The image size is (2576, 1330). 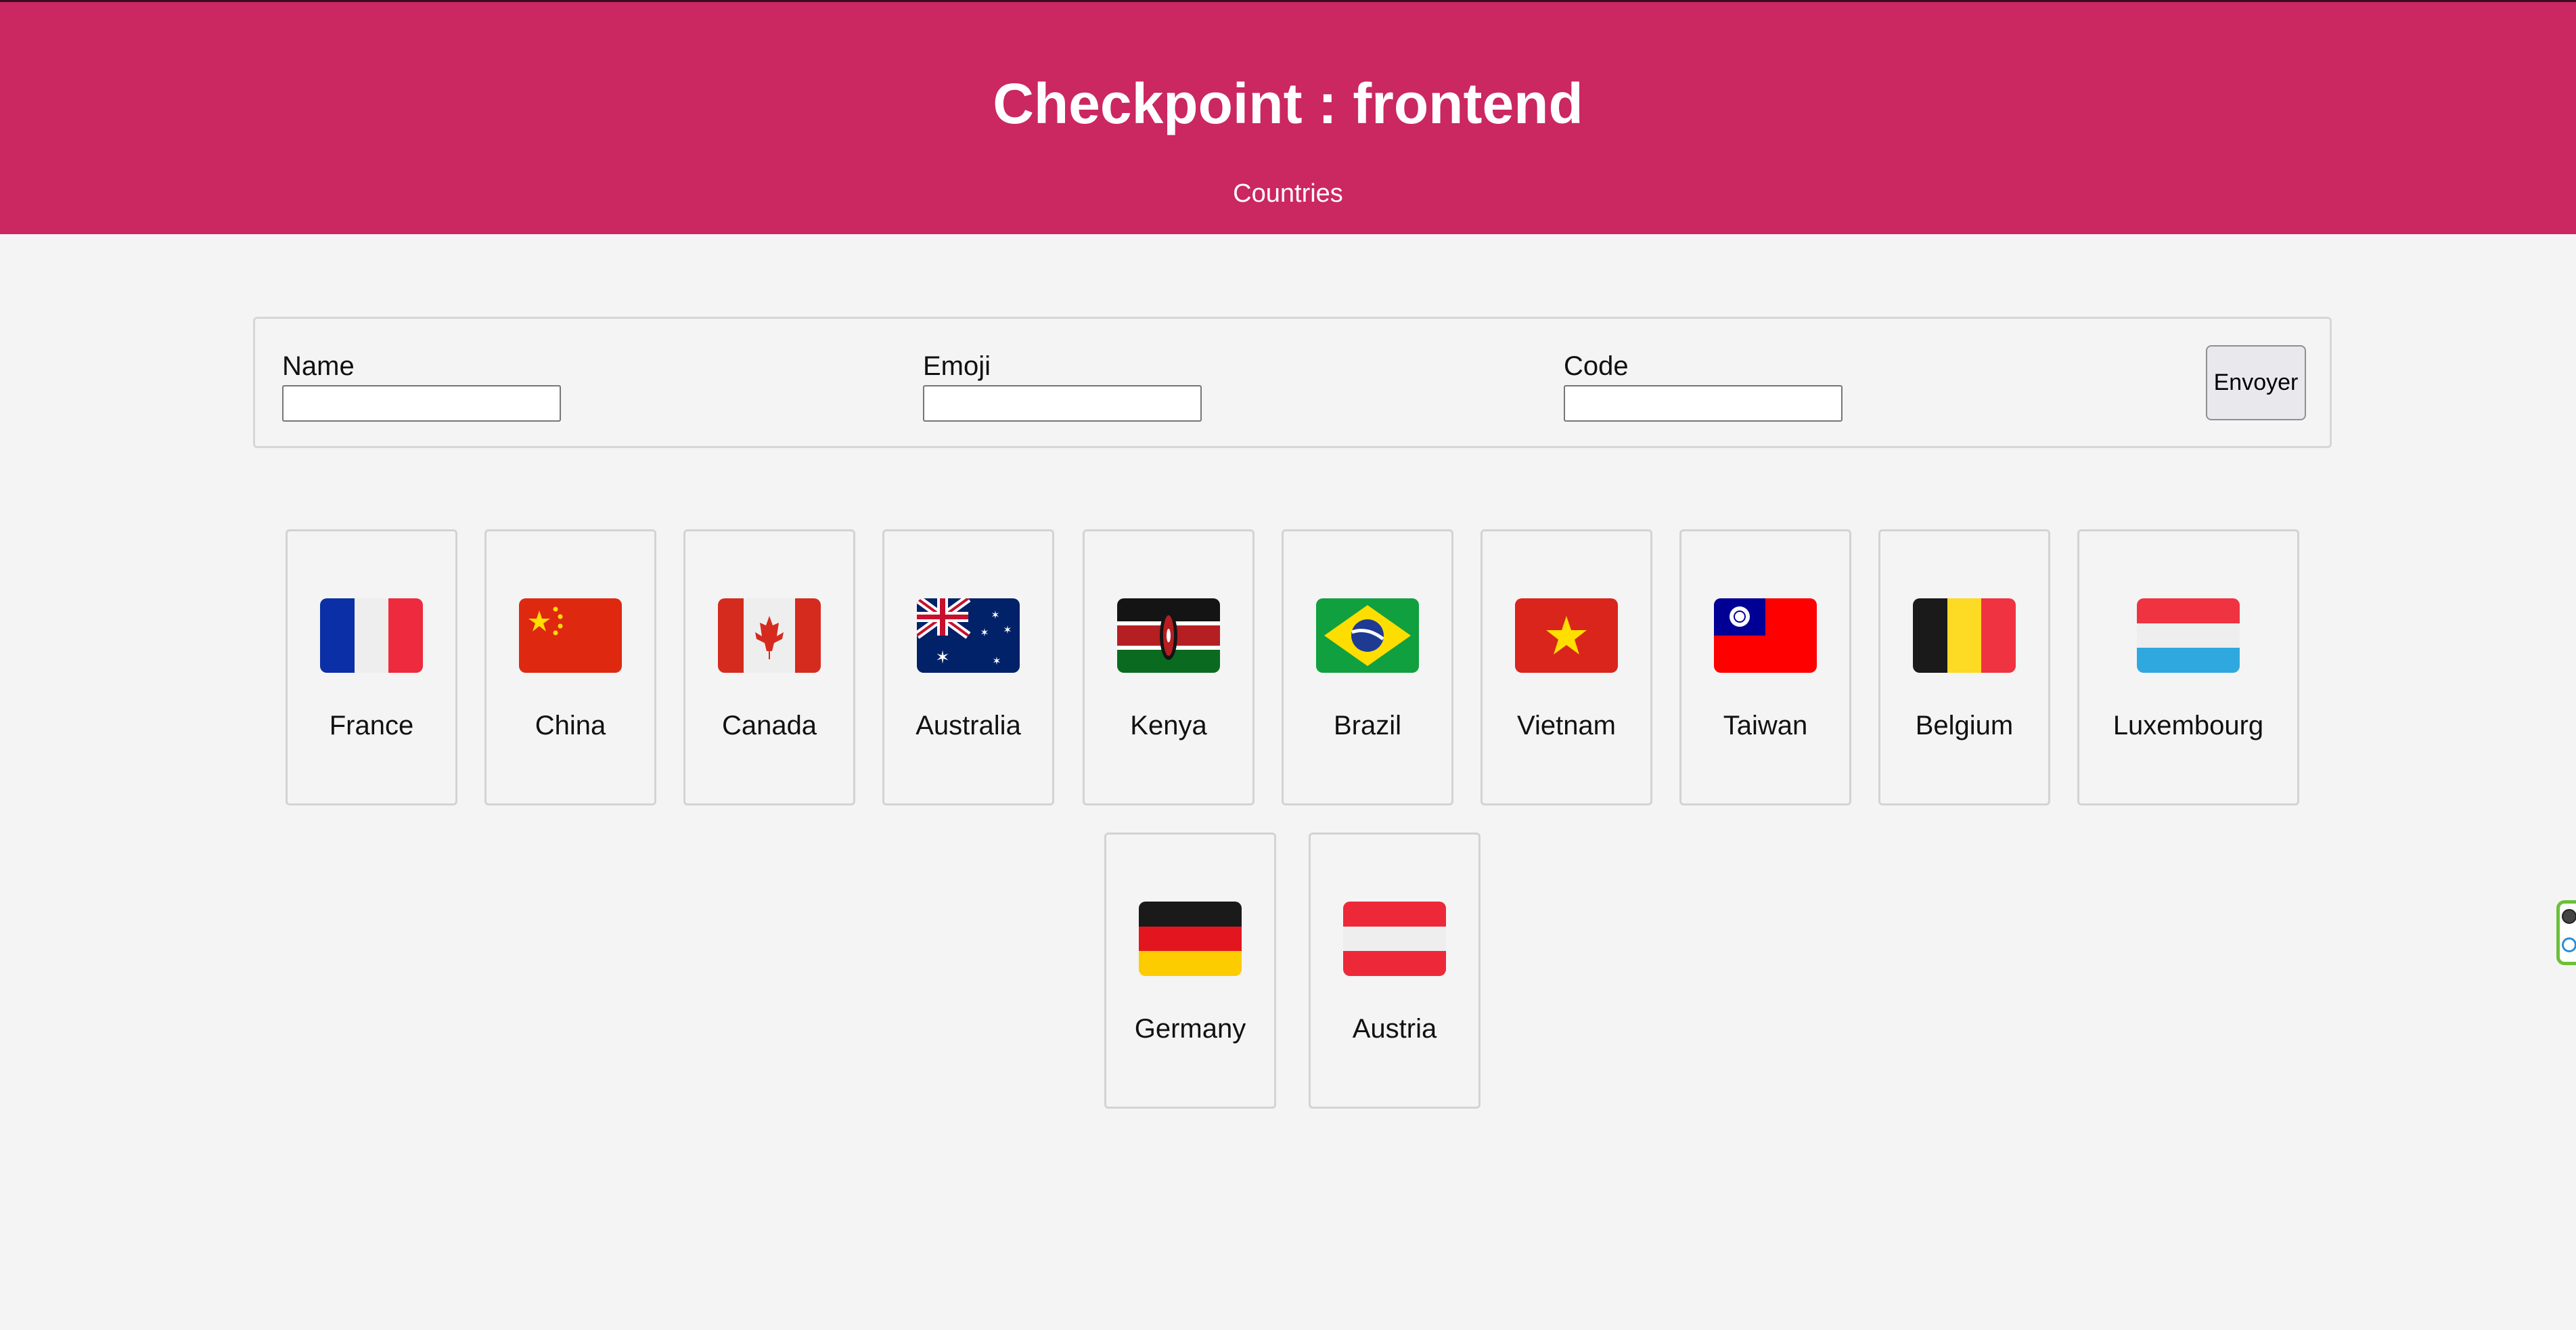 What do you see at coordinates (1190, 939) in the screenshot?
I see `flag-germany-icon` at bounding box center [1190, 939].